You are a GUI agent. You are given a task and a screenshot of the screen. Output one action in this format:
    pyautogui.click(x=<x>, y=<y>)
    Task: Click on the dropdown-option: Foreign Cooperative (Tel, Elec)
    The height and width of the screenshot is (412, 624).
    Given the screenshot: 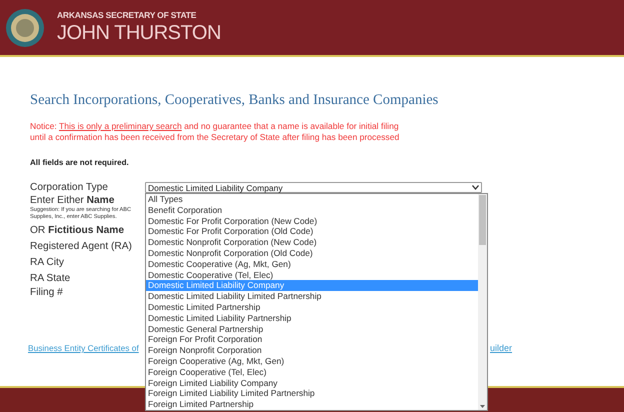 What is the action you would take?
    pyautogui.click(x=312, y=372)
    